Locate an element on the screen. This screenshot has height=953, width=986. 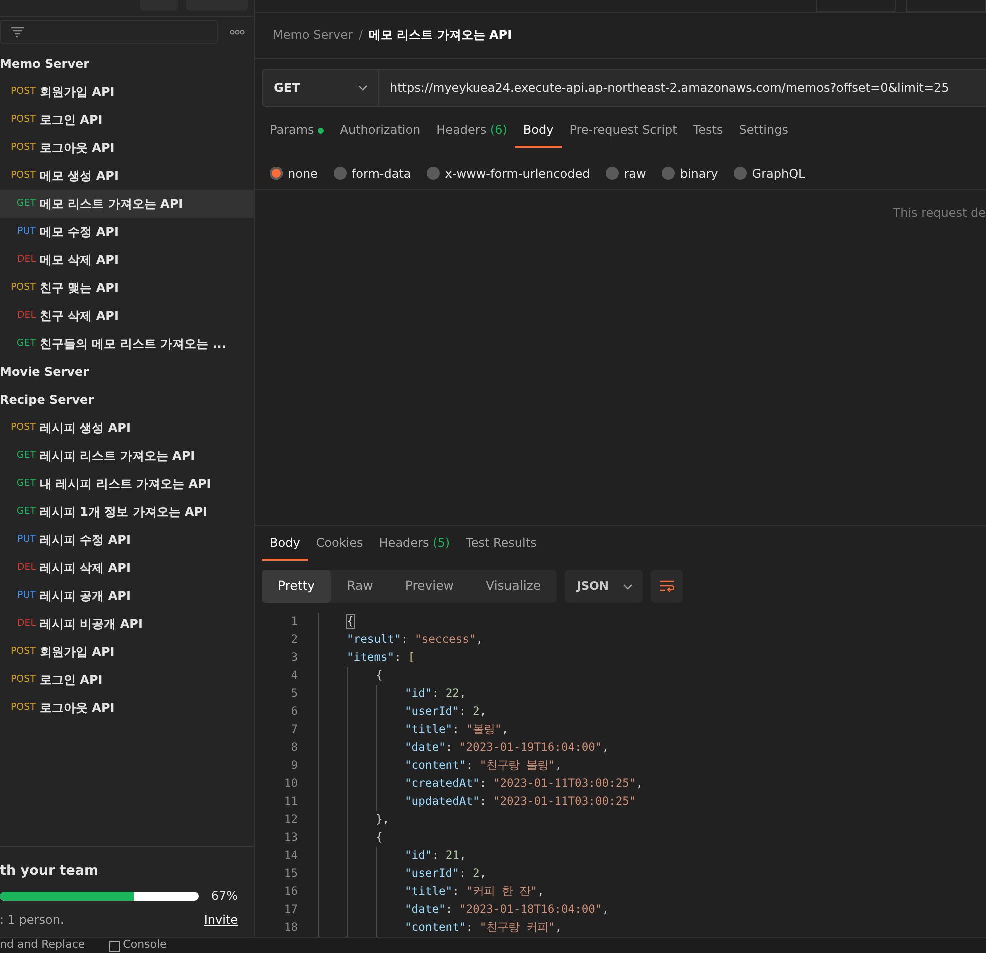
request-item: GET 레시피 리스트 가져오는 API is located at coordinates (127, 456).